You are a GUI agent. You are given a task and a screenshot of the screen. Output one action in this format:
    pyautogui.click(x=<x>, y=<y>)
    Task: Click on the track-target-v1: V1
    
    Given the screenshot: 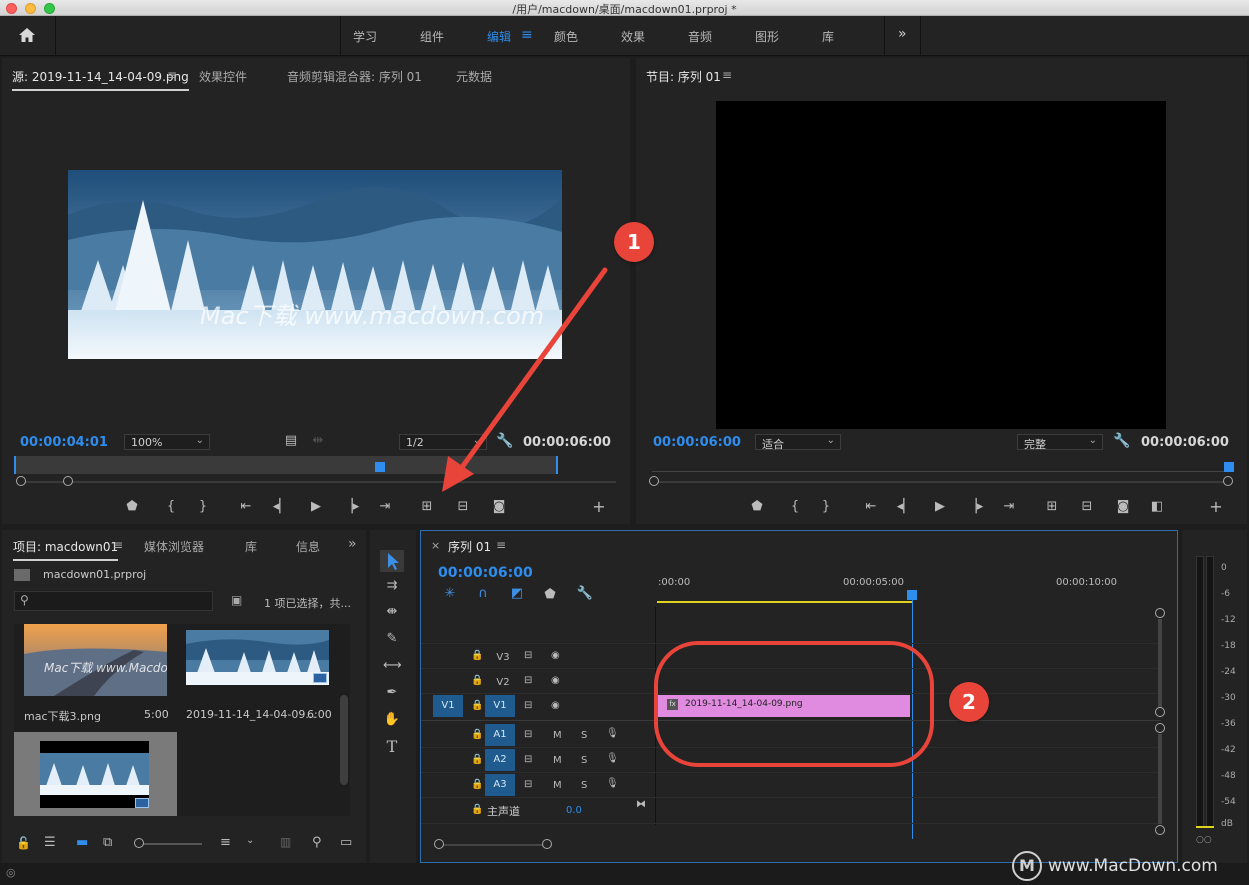 What is the action you would take?
    pyautogui.click(x=500, y=706)
    